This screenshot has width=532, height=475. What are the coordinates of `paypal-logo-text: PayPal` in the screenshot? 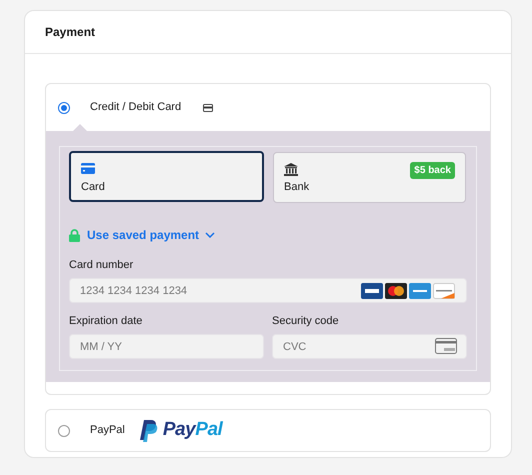 It's located at (192, 430).